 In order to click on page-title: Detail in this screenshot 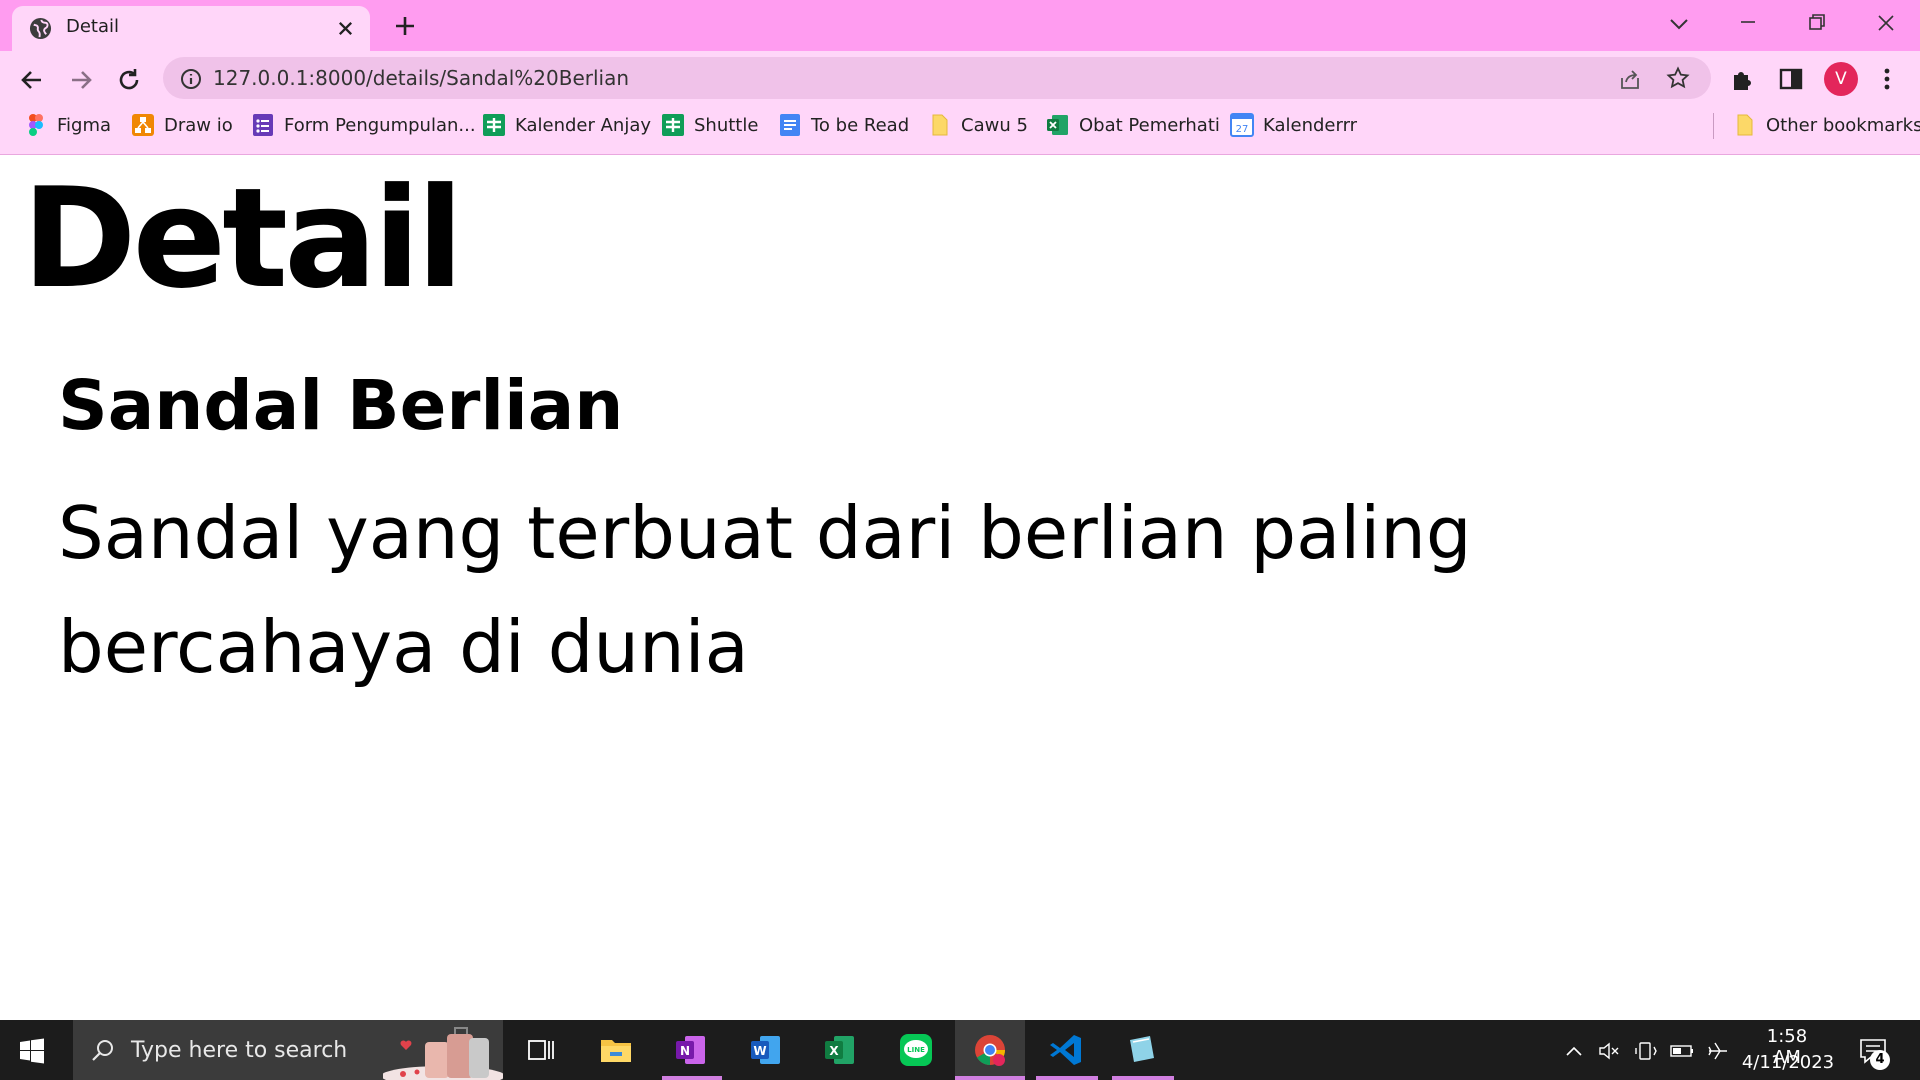, I will do `click(243, 238)`.